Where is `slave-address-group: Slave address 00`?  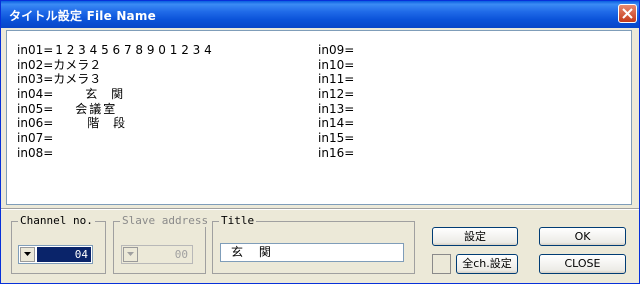 slave-address-group: Slave address 00 is located at coordinates (162, 244).